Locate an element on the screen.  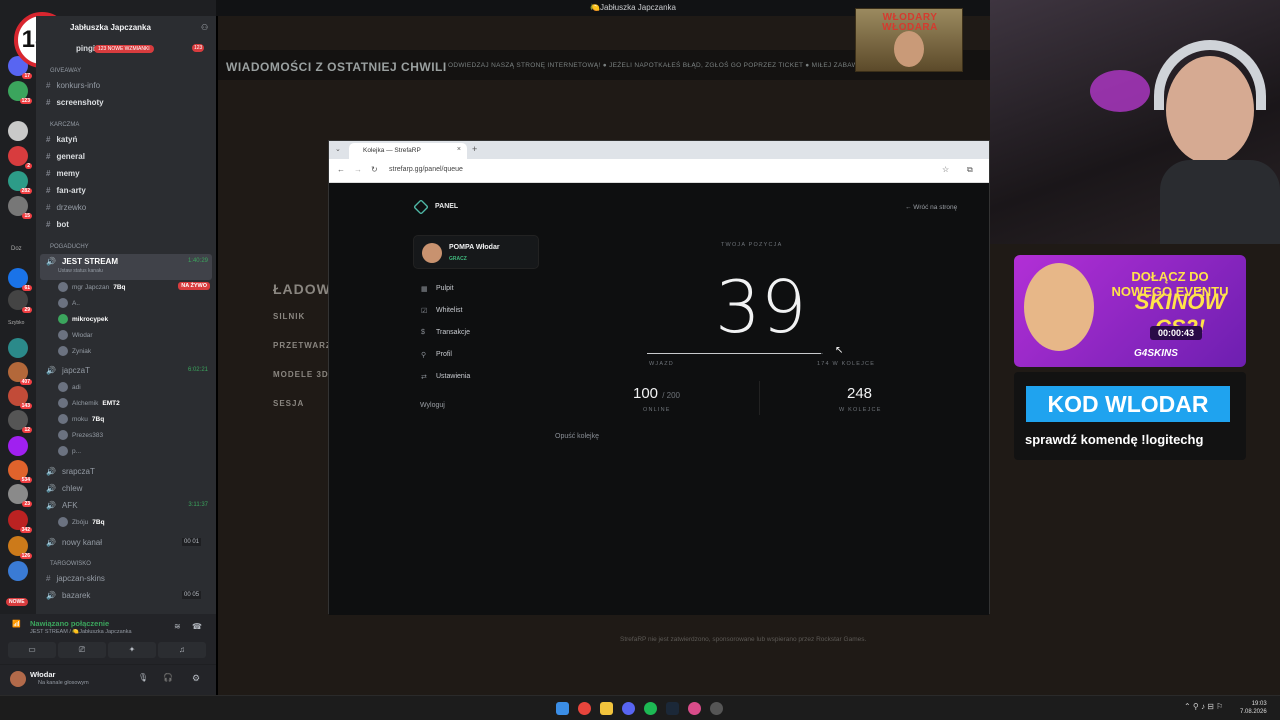
reload-icon: ↻ is located at coordinates (374, 169).